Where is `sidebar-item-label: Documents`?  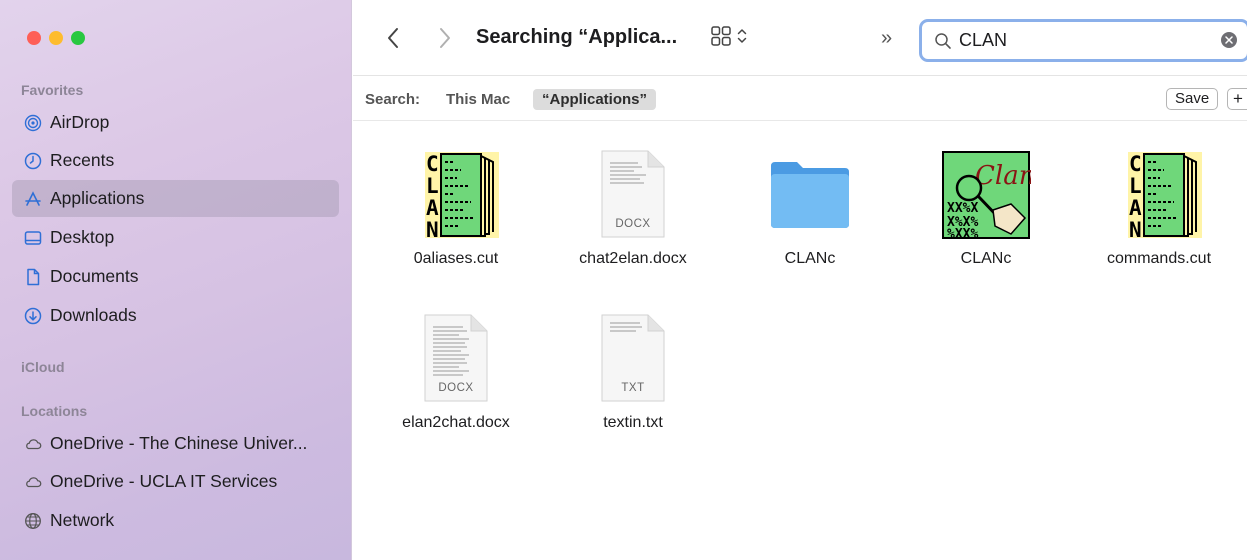
sidebar-item-label: Documents is located at coordinates (94, 276).